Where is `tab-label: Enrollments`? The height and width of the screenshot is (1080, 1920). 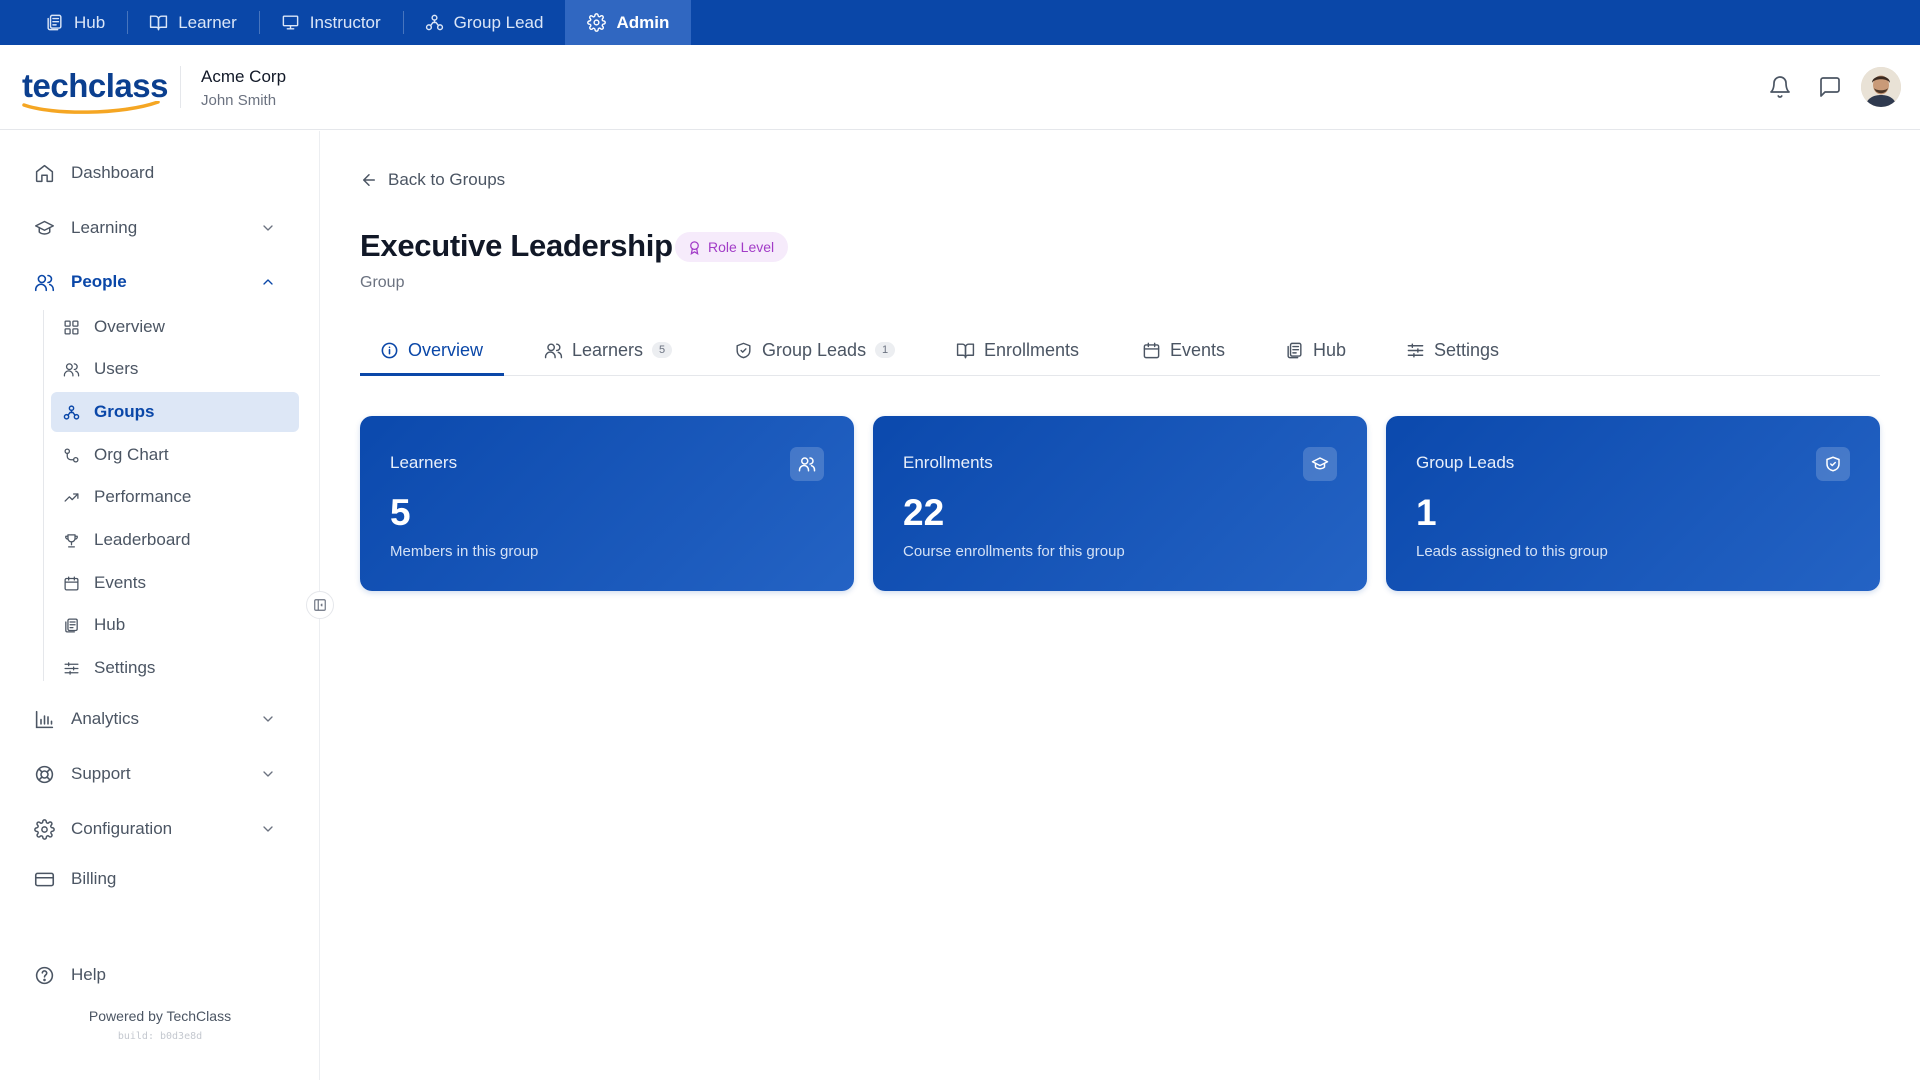
tab-label: Enrollments is located at coordinates (1032, 349).